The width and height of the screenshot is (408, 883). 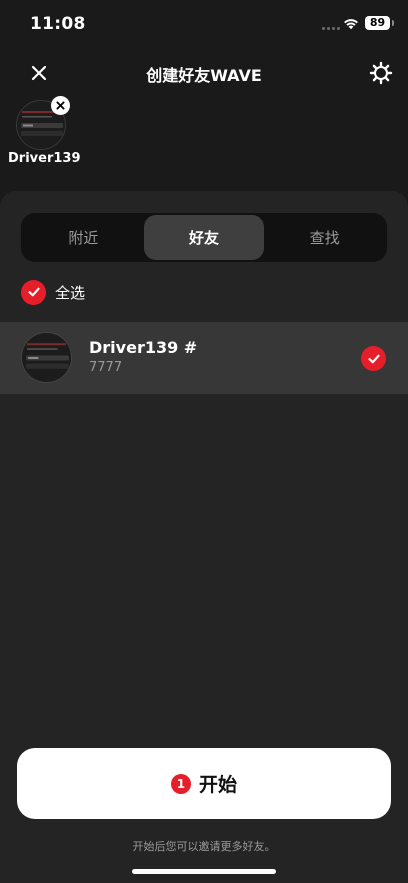 I want to click on start-button: 1 开始, so click(x=204, y=783).